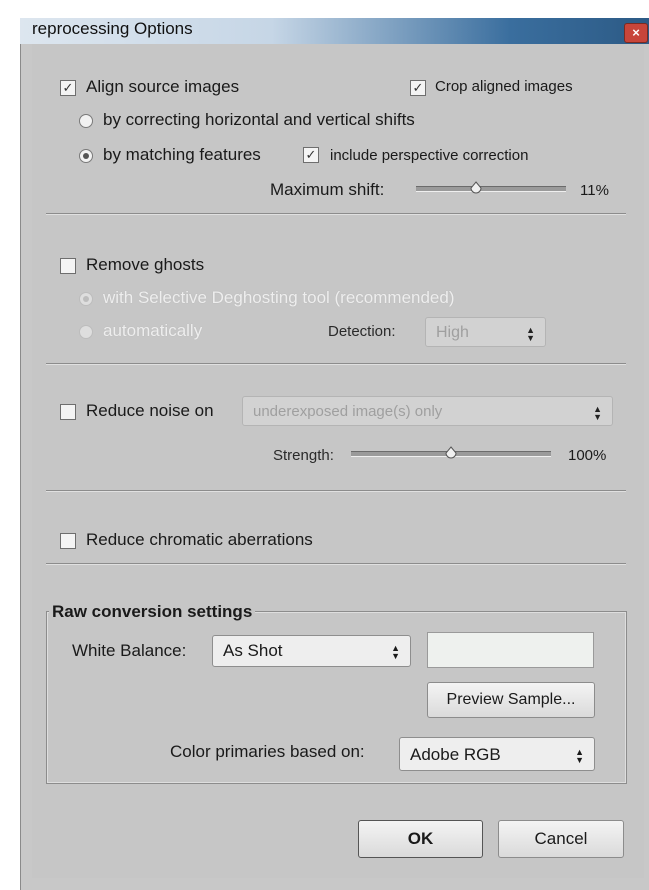 The width and height of the screenshot is (649, 890). What do you see at coordinates (348, 411) in the screenshot?
I see `noise-target-value: underexposed image(s) only` at bounding box center [348, 411].